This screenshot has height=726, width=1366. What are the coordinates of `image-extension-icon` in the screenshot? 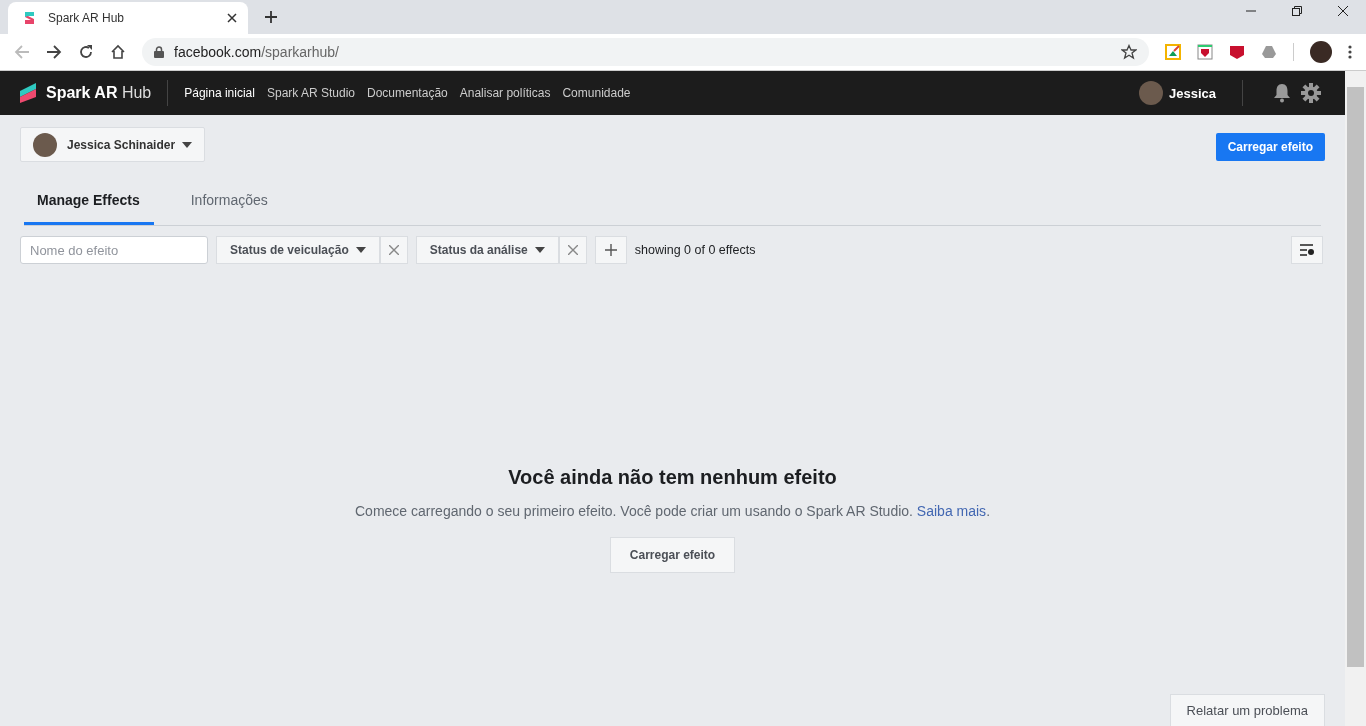 It's located at (1173, 52).